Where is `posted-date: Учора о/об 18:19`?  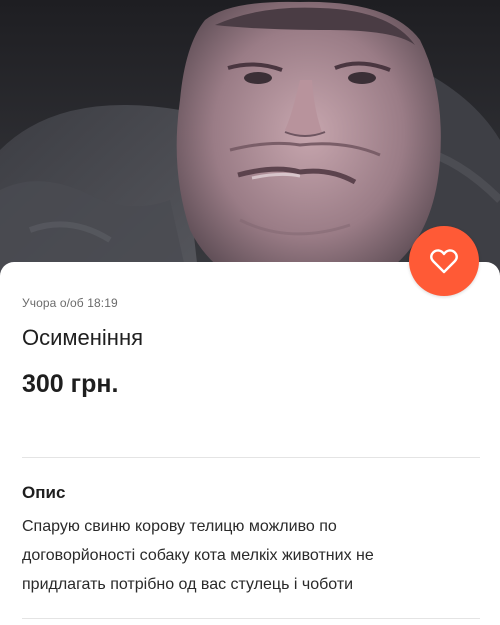
posted-date: Учора о/об 18:19 is located at coordinates (70, 303).